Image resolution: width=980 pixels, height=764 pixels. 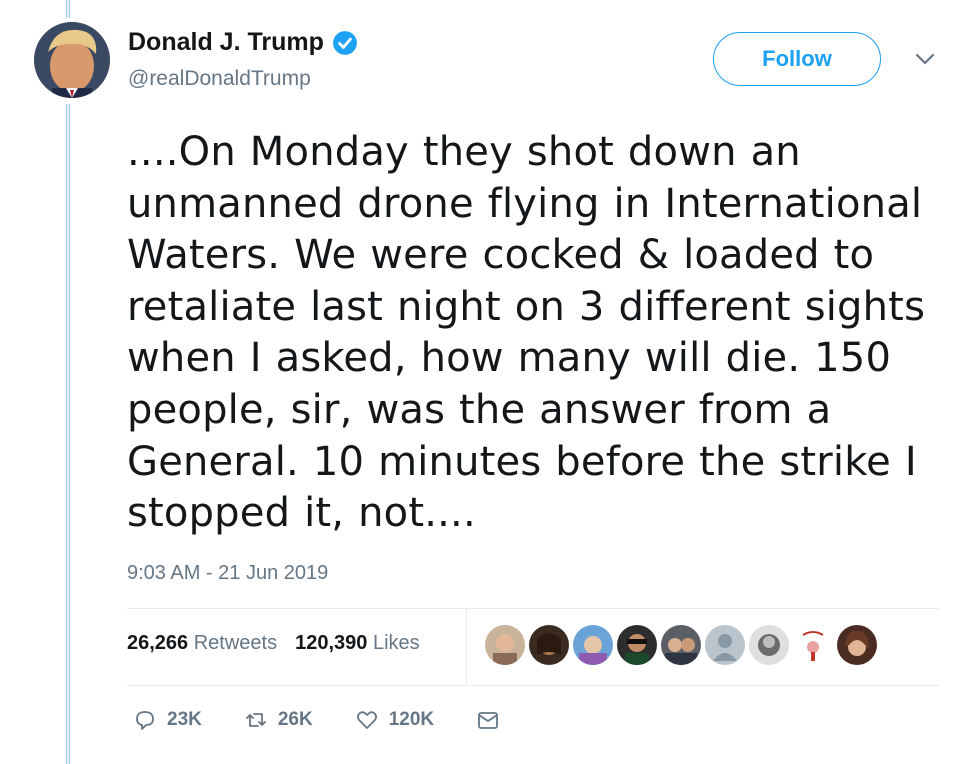 What do you see at coordinates (227, 573) in the screenshot?
I see `tweet-timestamp: 9:03 AM - 21 Jun 2019` at bounding box center [227, 573].